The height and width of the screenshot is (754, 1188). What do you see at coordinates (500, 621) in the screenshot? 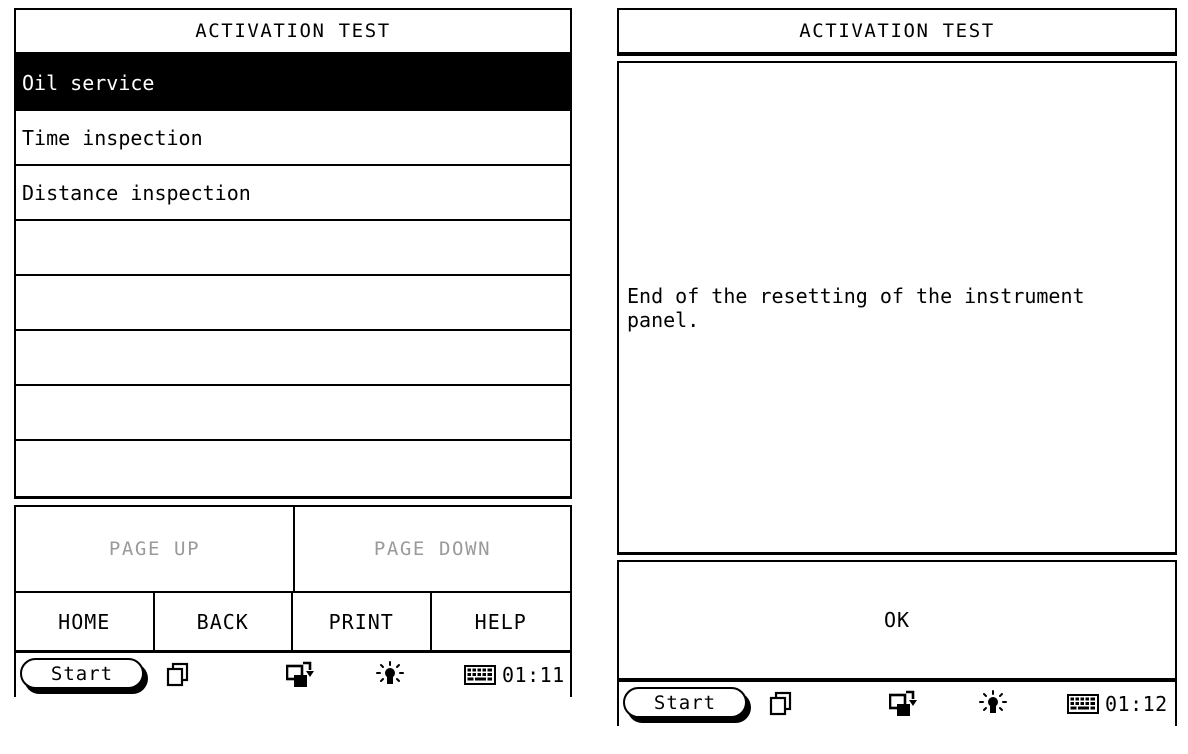
I see `help-button: HELP` at bounding box center [500, 621].